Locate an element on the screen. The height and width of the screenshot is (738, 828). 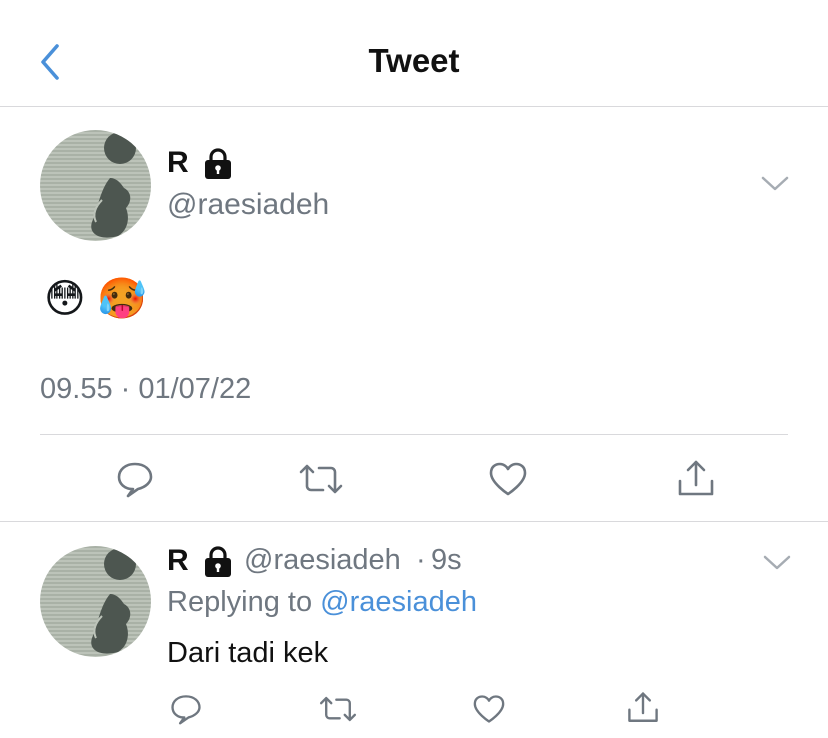
tweet-timestamp: 09.55 · 01/07/22 is located at coordinates (145, 389).